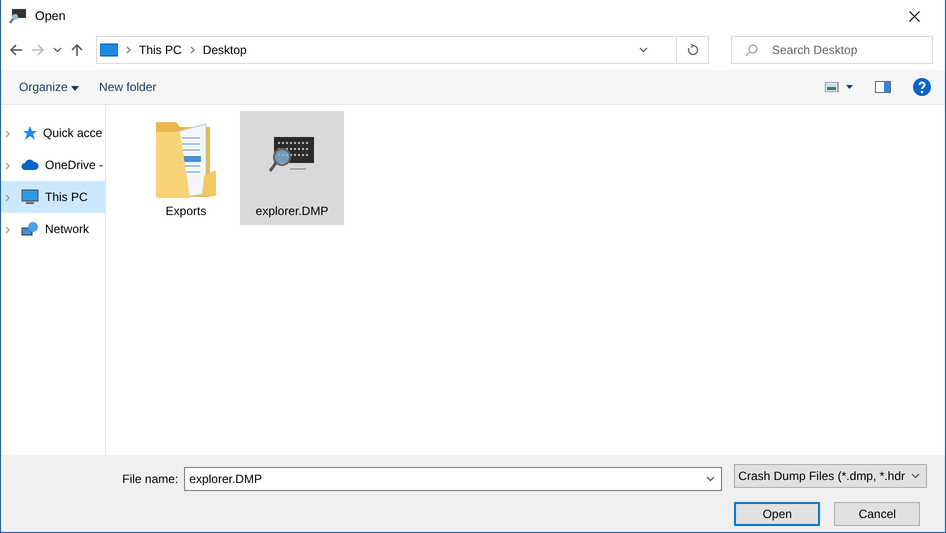 This screenshot has width=946, height=533. Describe the element at coordinates (49, 87) in the screenshot. I see `organize-button: Organize` at that location.